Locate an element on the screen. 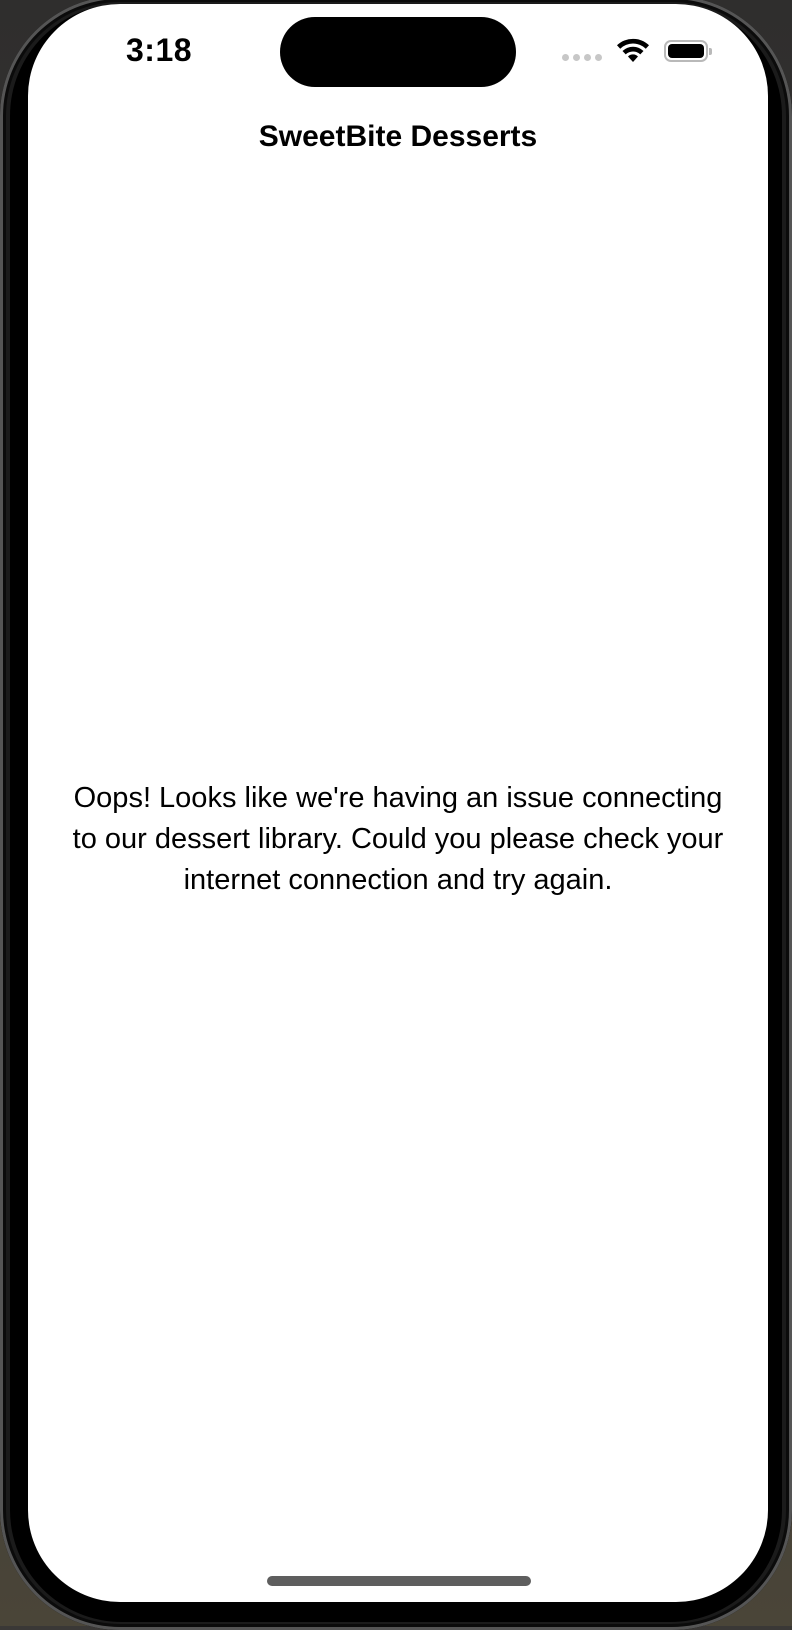 The height and width of the screenshot is (1630, 792). dynamic-island is located at coordinates (398, 52).